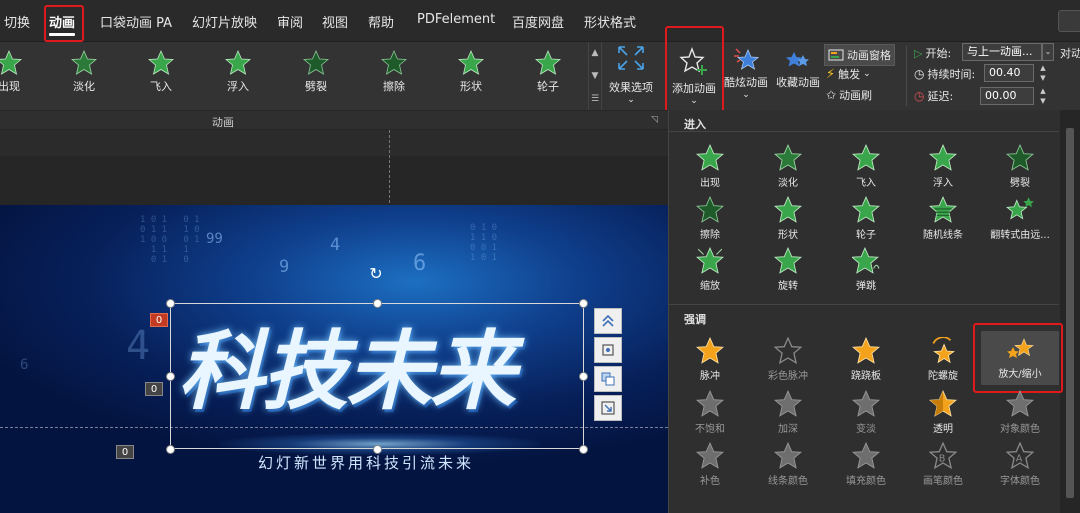 This screenshot has width=1080, height=513. Describe the element at coordinates (797, 59) in the screenshot. I see `favorite-stars-icon` at that location.